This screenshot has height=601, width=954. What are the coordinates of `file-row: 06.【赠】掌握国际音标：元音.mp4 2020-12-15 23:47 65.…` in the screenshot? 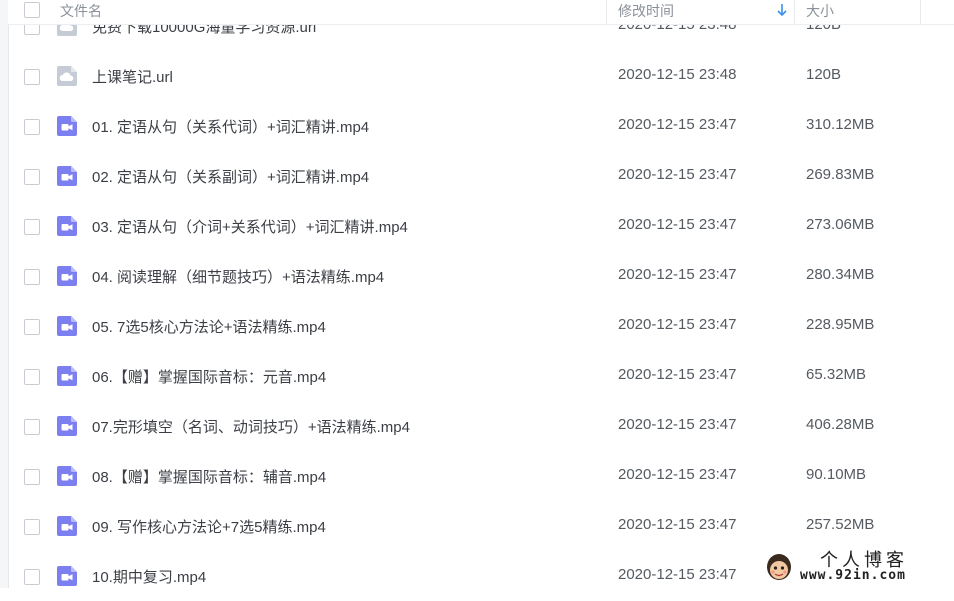 It's located at (481, 376).